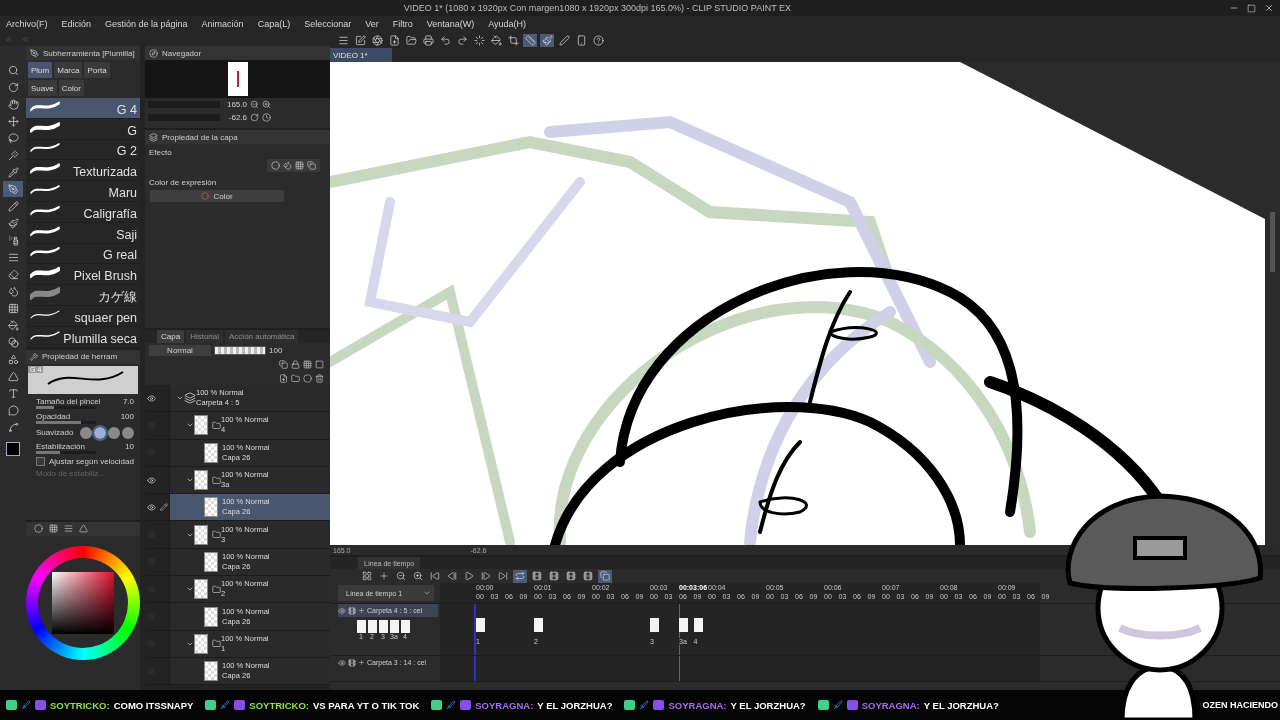 The image size is (1280, 720). Describe the element at coordinates (183, 182) in the screenshot. I see `section-label: Color de expresión` at that location.